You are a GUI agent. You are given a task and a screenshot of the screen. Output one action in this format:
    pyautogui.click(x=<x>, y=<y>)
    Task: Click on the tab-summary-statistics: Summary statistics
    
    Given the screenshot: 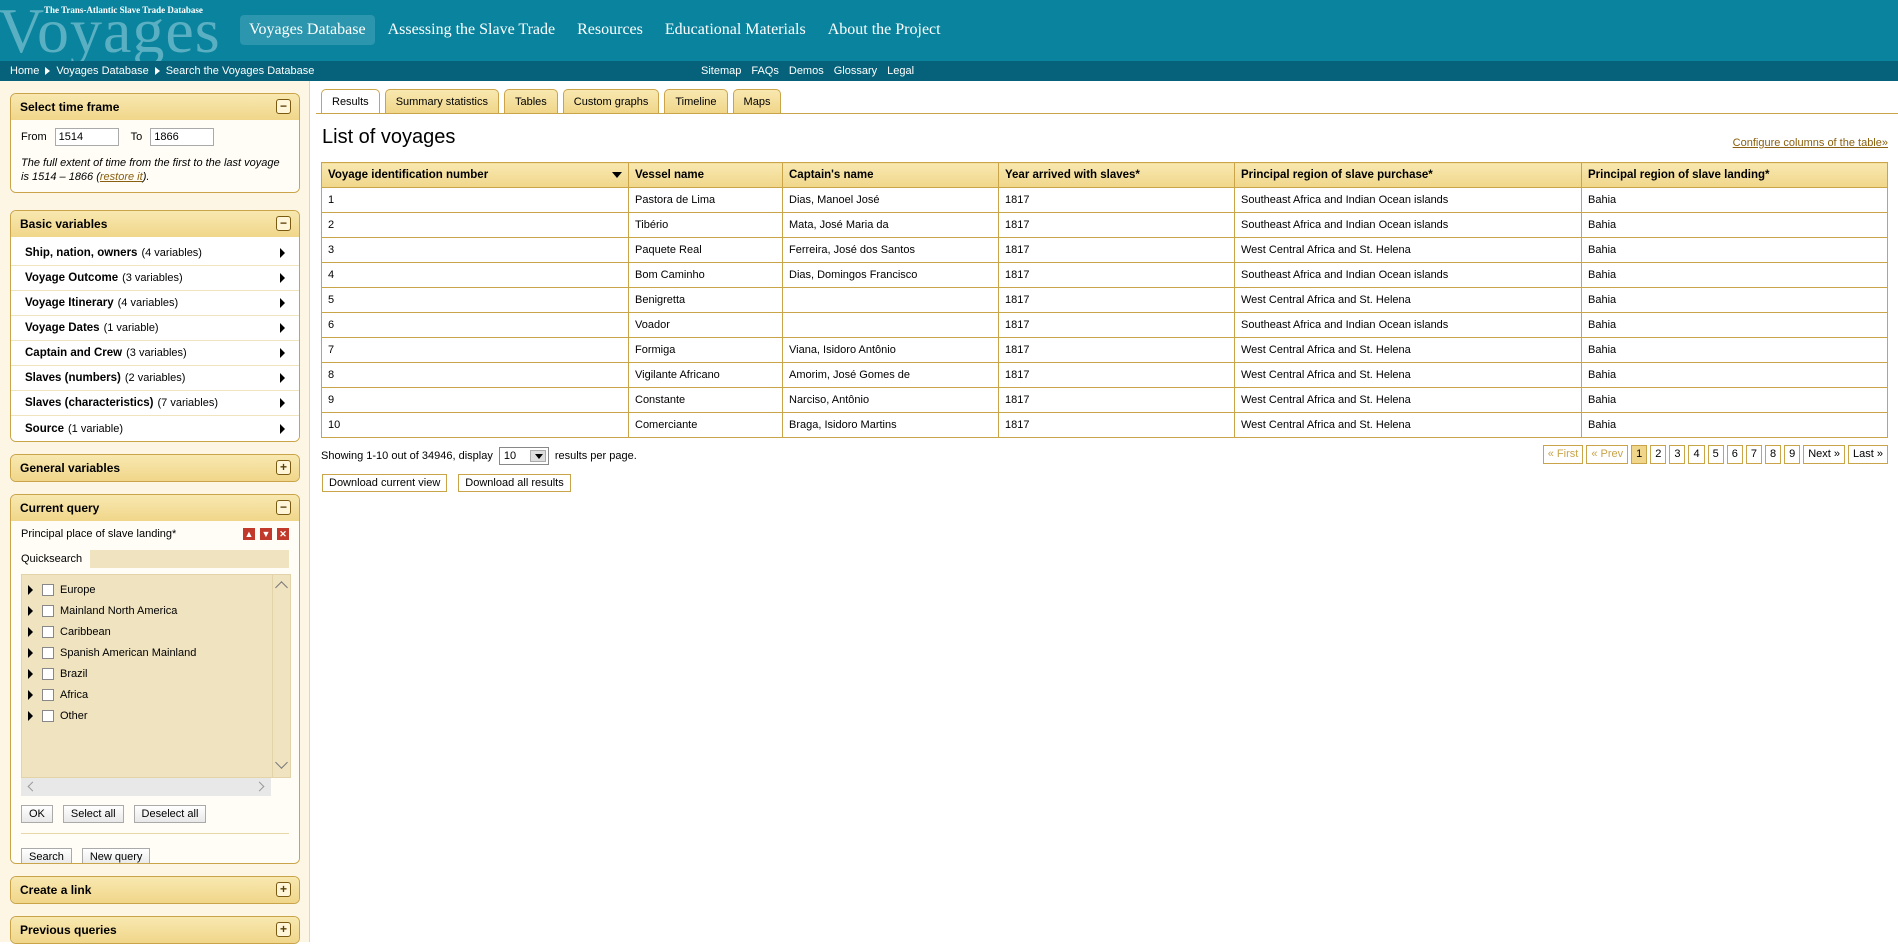 What is the action you would take?
    pyautogui.click(x=441, y=101)
    